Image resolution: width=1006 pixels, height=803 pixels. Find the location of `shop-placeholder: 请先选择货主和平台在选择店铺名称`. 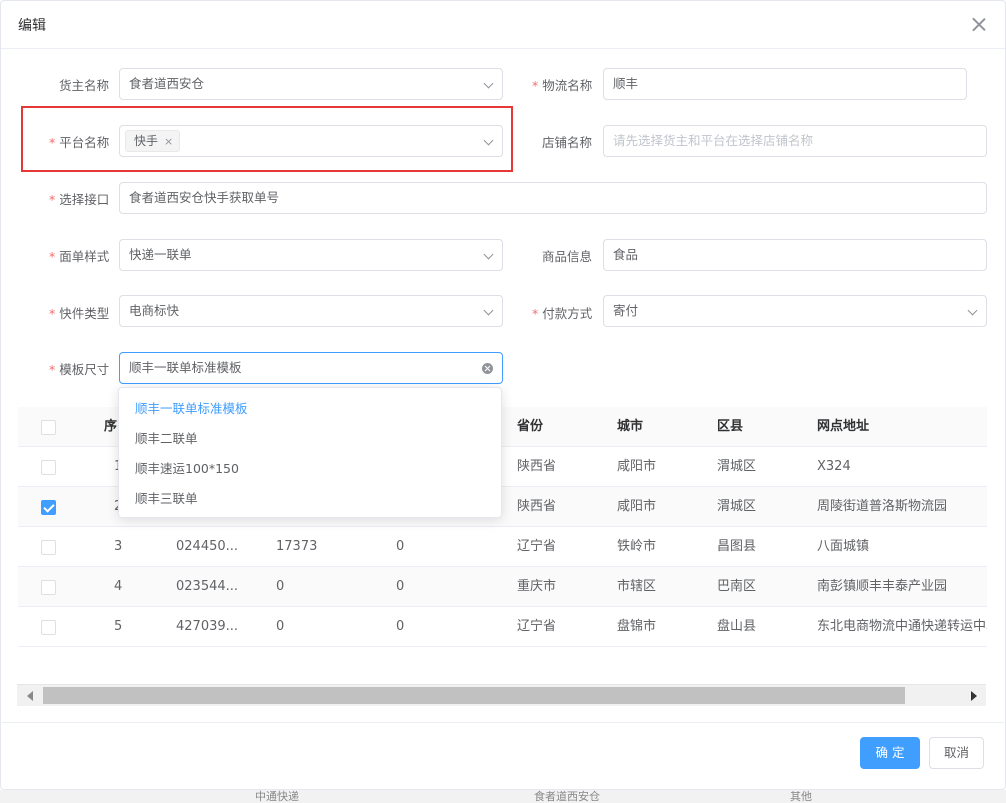

shop-placeholder: 请先选择货主和平台在选择店铺名称 is located at coordinates (713, 140).